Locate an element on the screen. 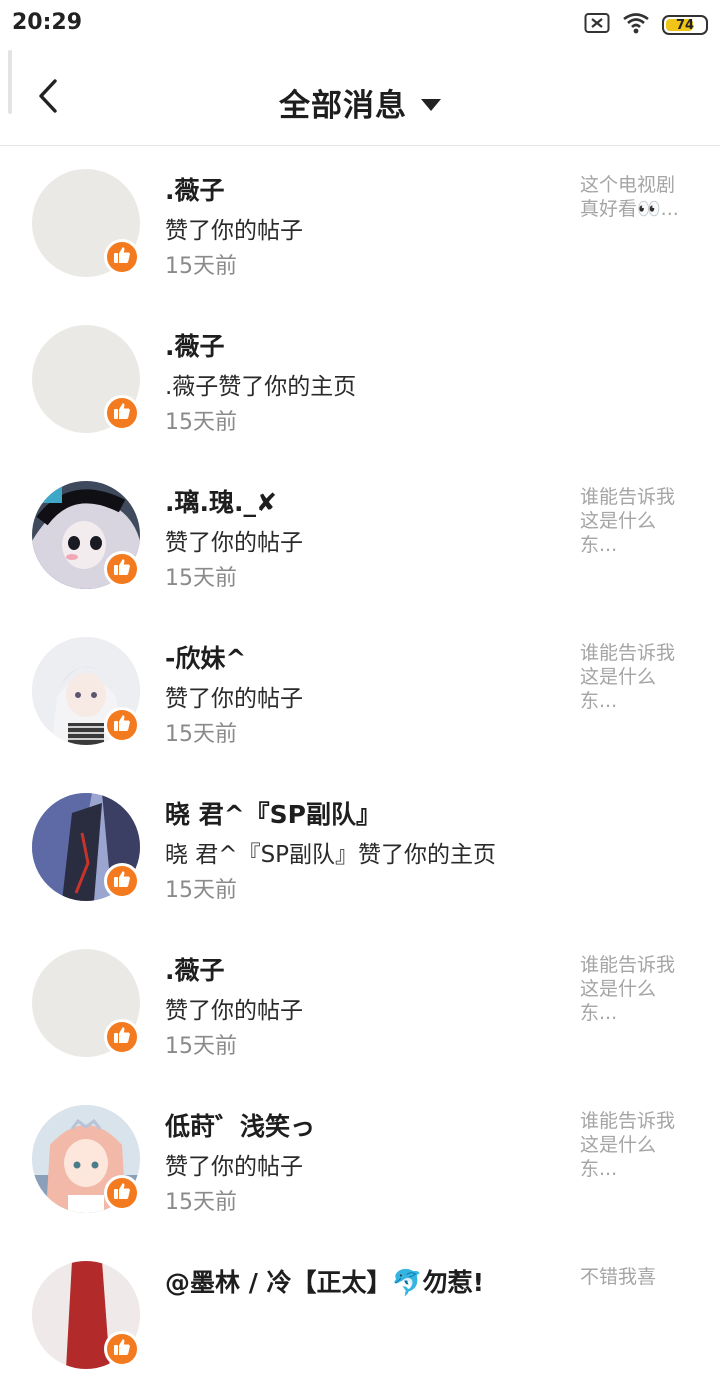  status-bar: 20:29 74 is located at coordinates (360, 25).